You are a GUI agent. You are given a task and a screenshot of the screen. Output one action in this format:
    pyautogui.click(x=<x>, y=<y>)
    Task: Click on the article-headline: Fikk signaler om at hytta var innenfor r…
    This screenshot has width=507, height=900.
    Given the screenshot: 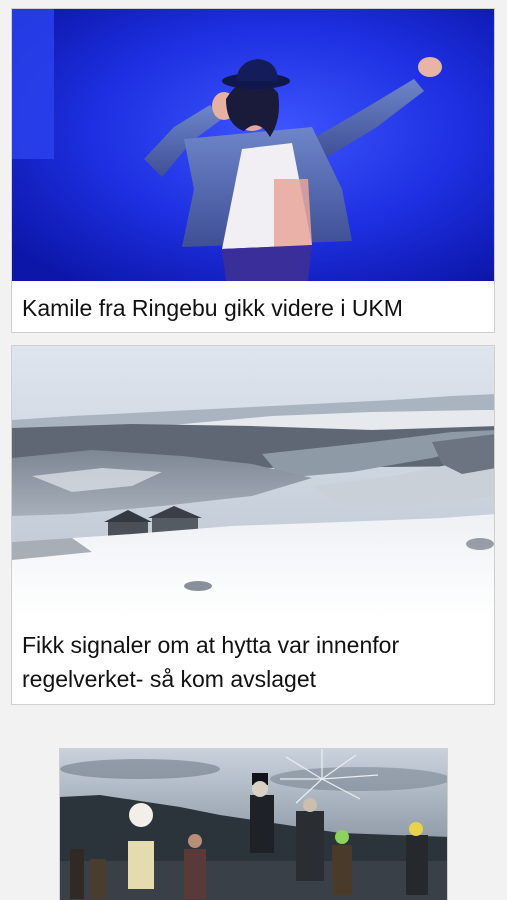 What is the action you would take?
    pyautogui.click(x=253, y=657)
    